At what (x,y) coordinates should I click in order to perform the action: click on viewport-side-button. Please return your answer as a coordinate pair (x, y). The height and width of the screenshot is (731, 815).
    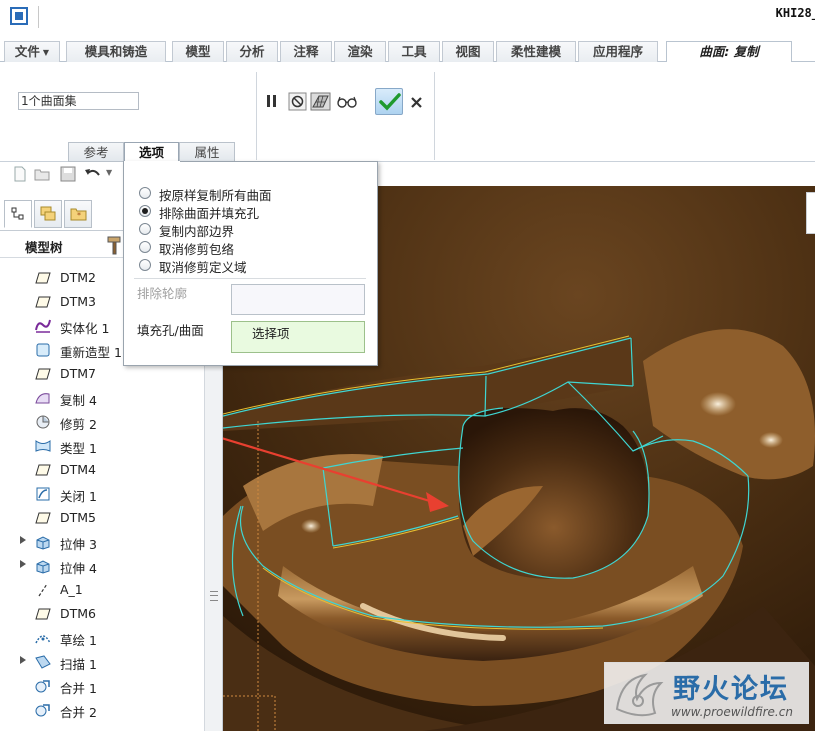
    Looking at the image, I should click on (810, 213).